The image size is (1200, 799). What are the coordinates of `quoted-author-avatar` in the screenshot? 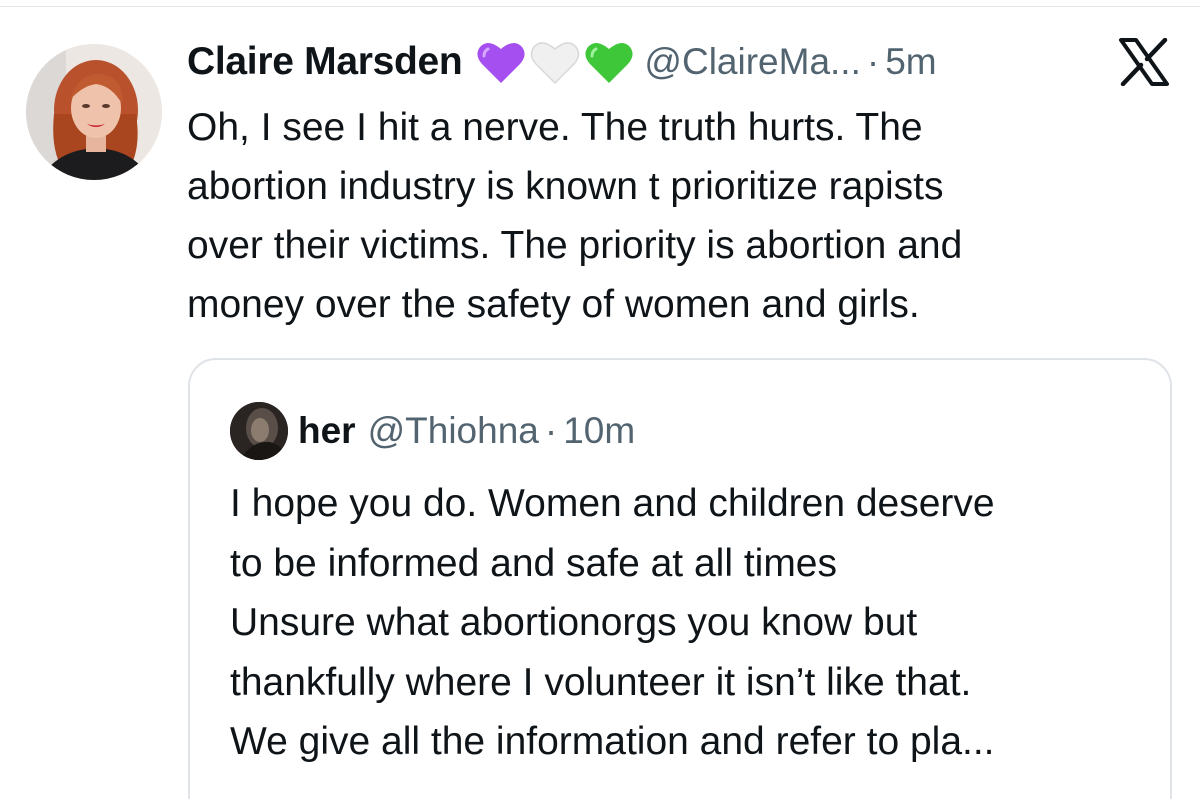 It's located at (259, 431).